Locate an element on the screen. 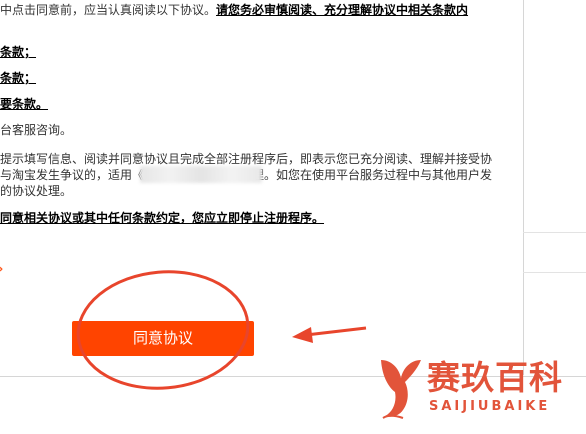  whale-tail-logo-icon is located at coordinates (401, 389).